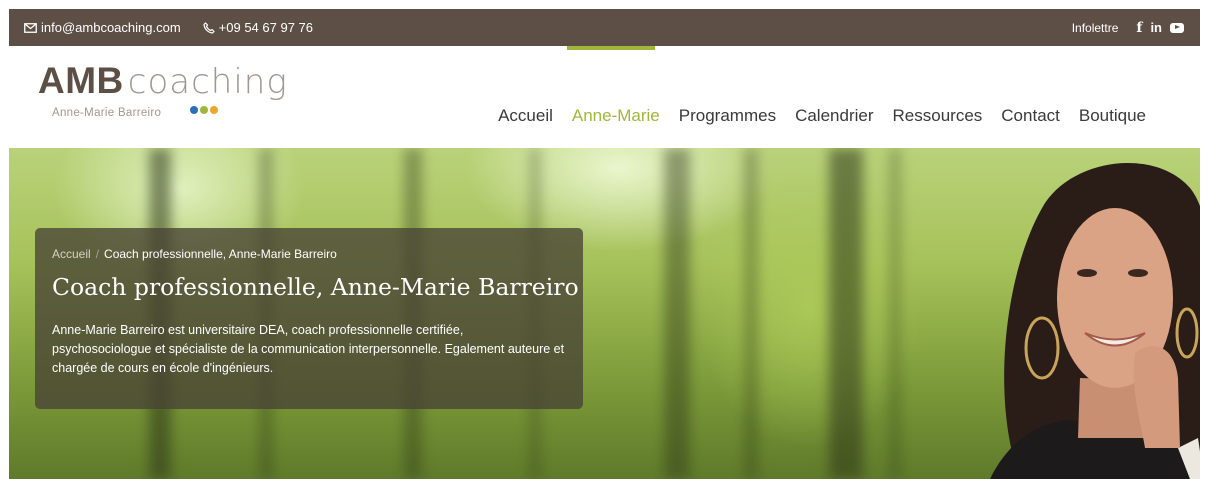 The image size is (1209, 479). Describe the element at coordinates (938, 116) in the screenshot. I see `nav-item-ressources: Ressources` at that location.